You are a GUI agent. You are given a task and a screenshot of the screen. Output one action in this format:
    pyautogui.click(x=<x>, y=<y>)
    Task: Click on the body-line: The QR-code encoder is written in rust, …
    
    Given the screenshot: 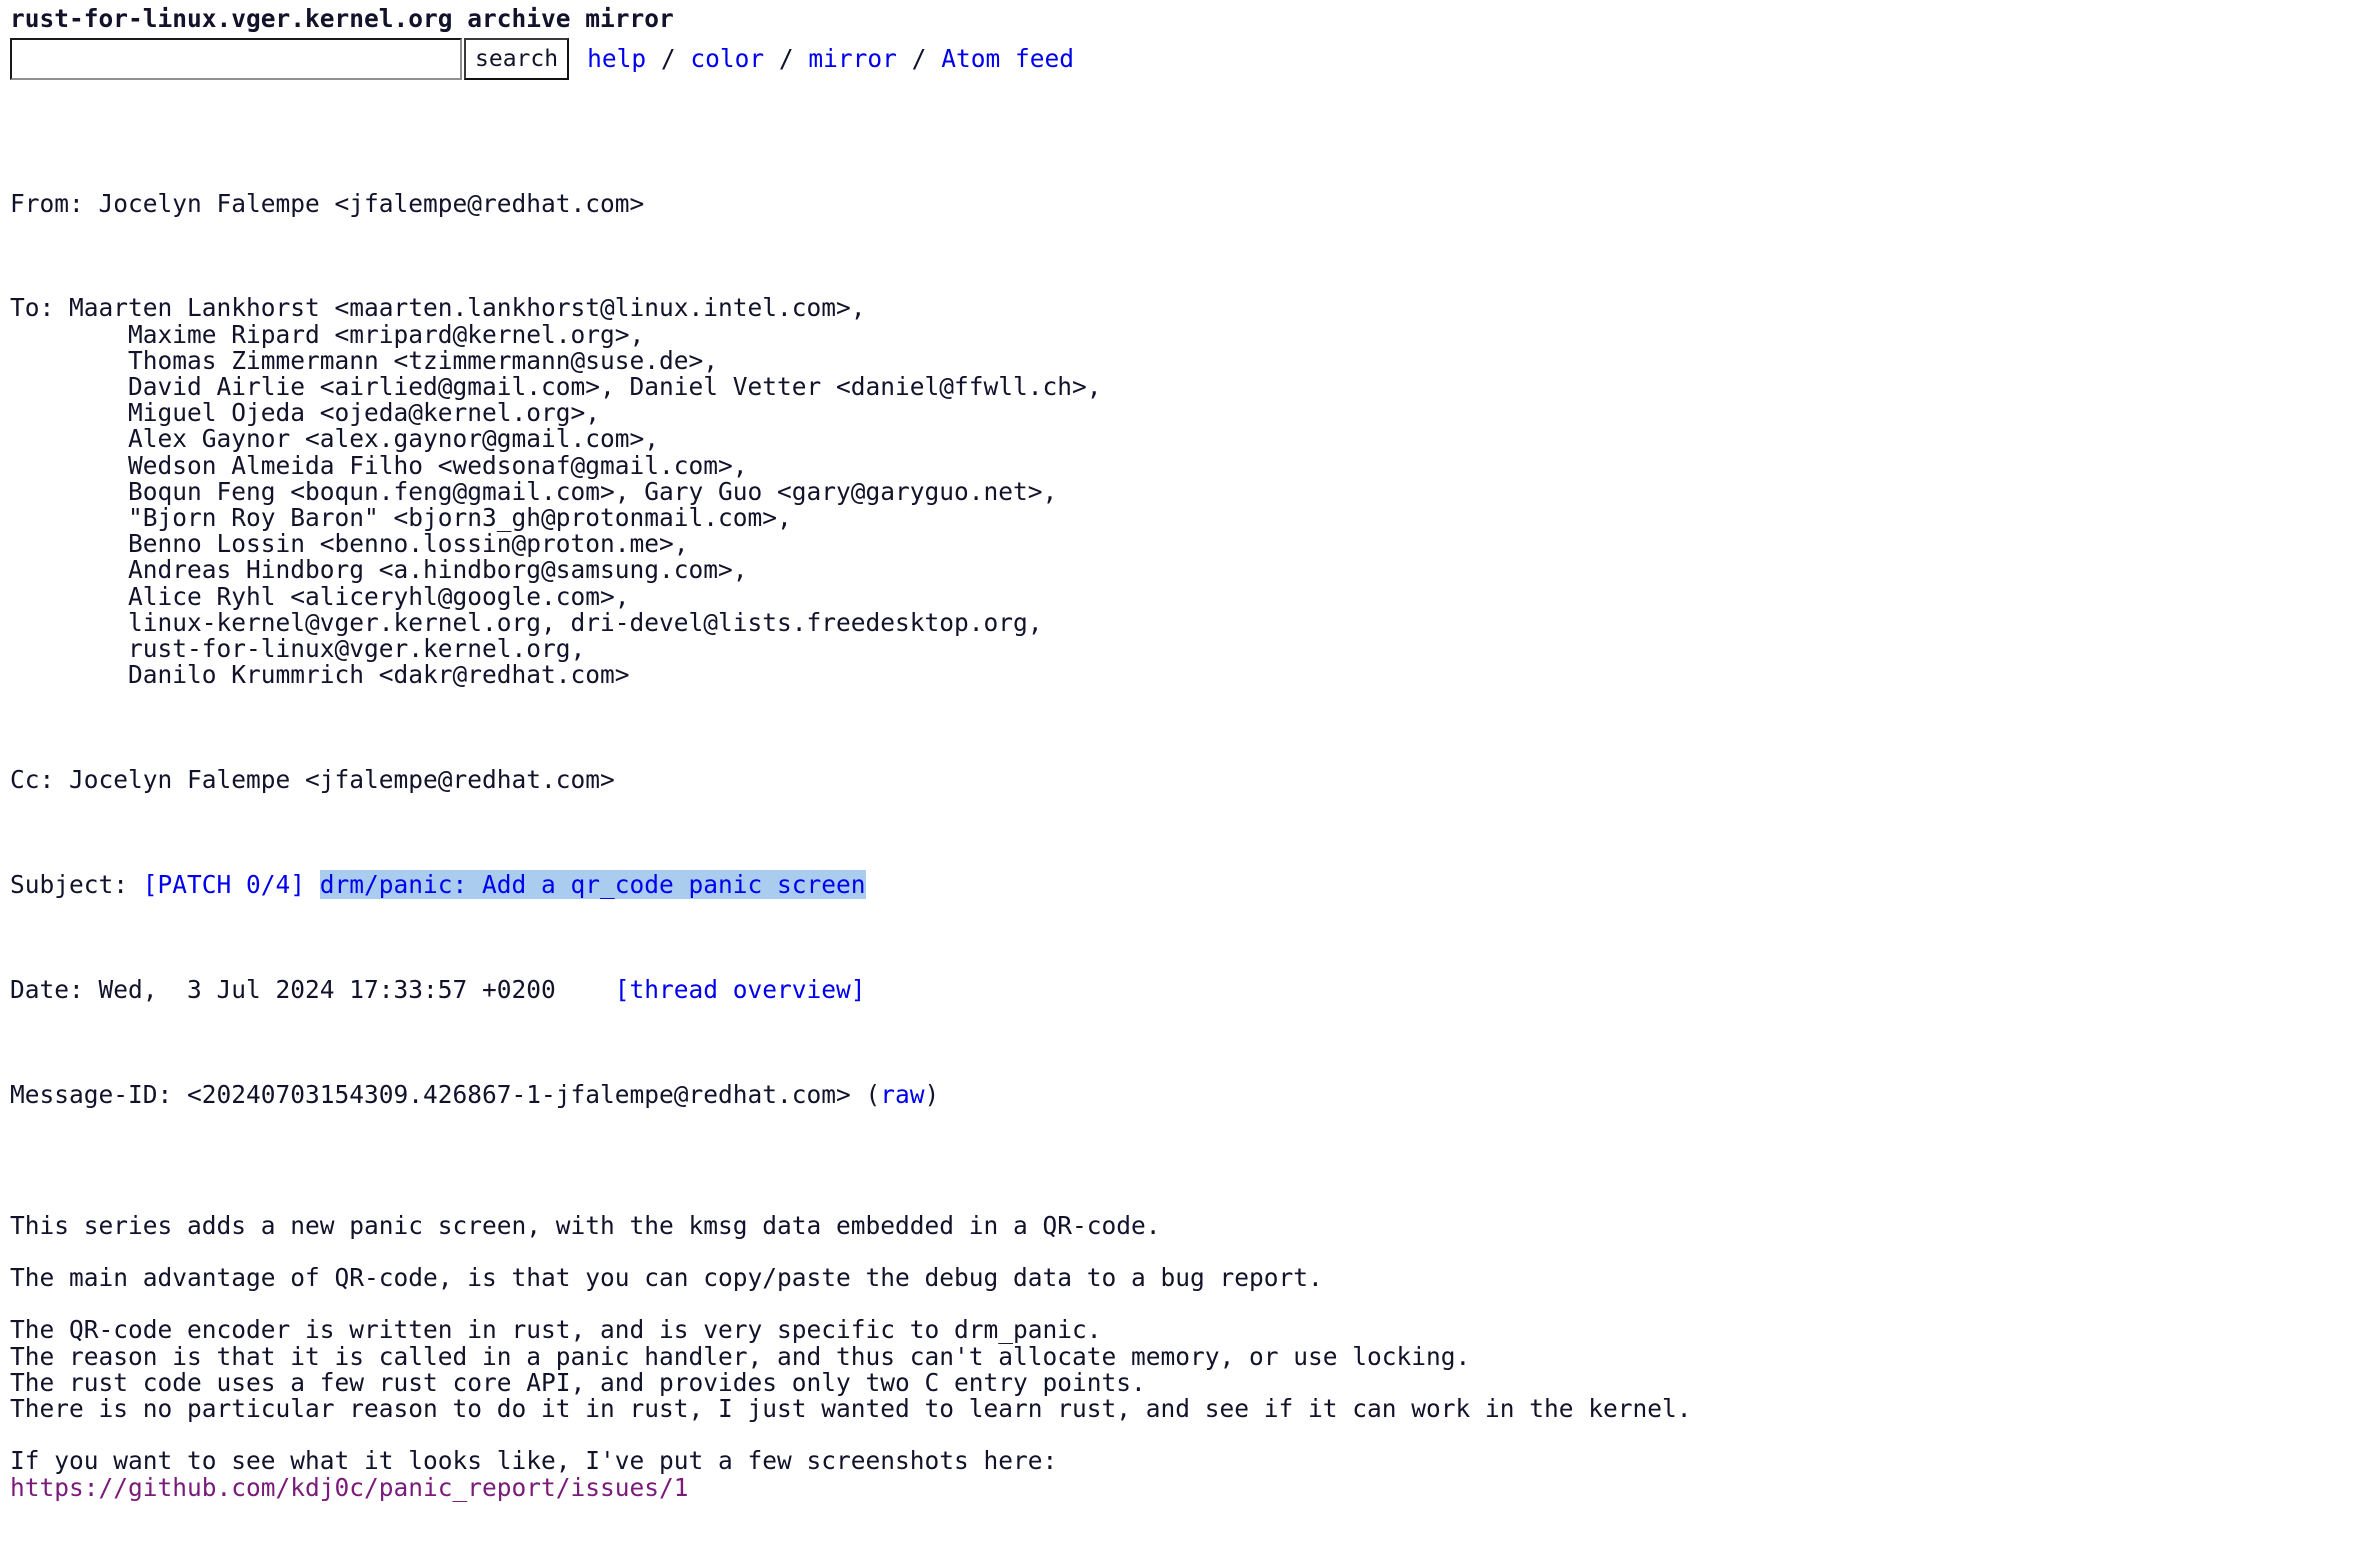 What is the action you would take?
    pyautogui.click(x=556, y=1330)
    